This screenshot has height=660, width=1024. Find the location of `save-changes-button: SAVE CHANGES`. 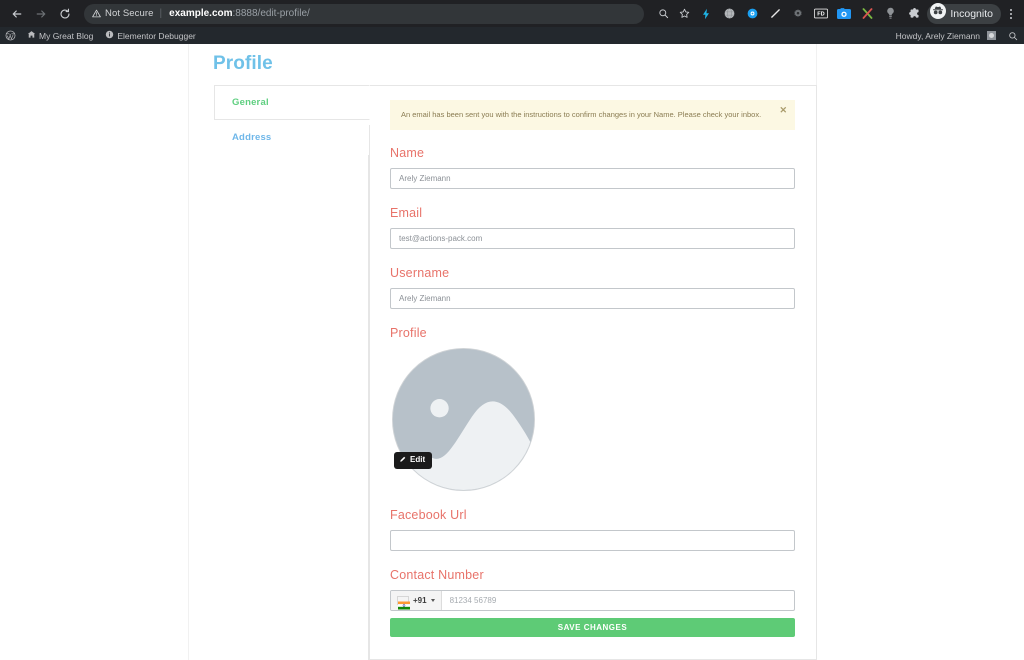

save-changes-button: SAVE CHANGES is located at coordinates (592, 627).